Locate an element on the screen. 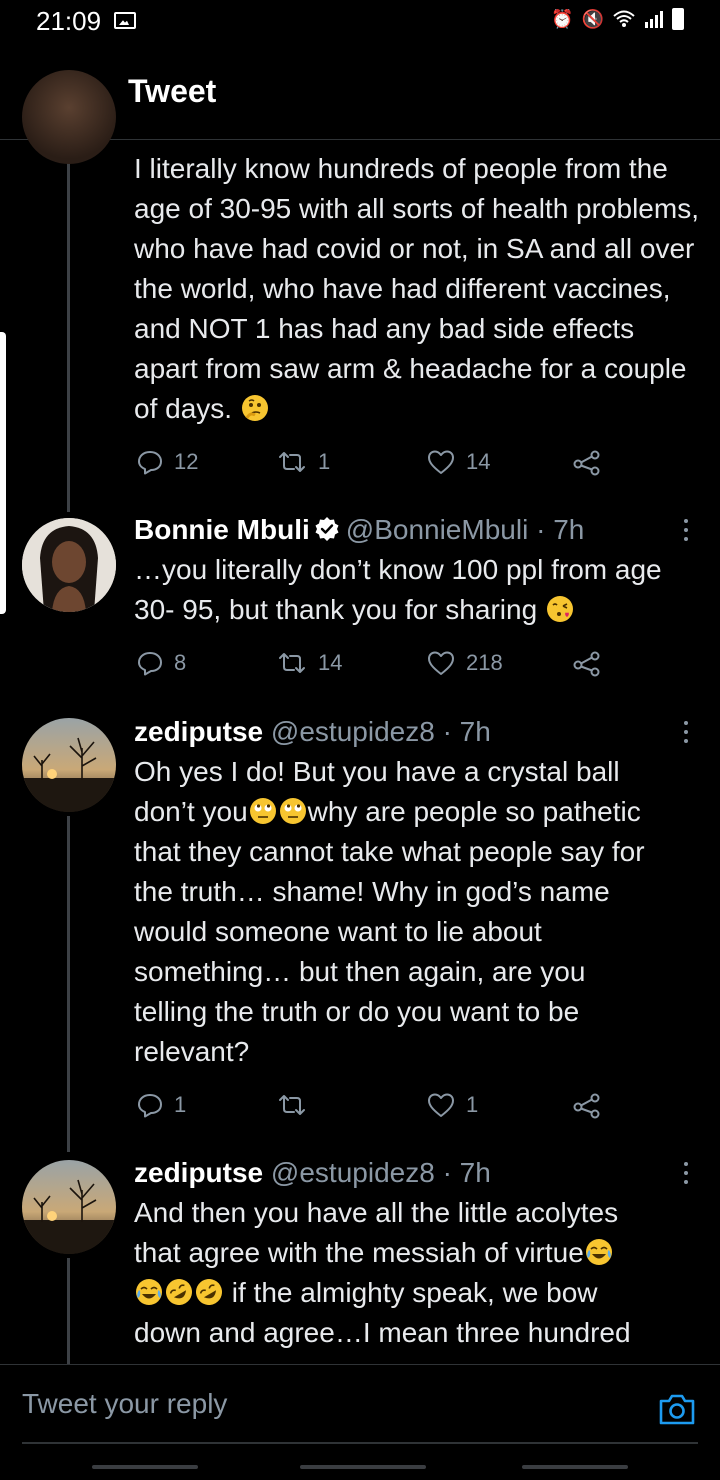 Image resolution: width=720 pixels, height=1480 pixels. mute-icon: 🔇 is located at coordinates (592, 19).